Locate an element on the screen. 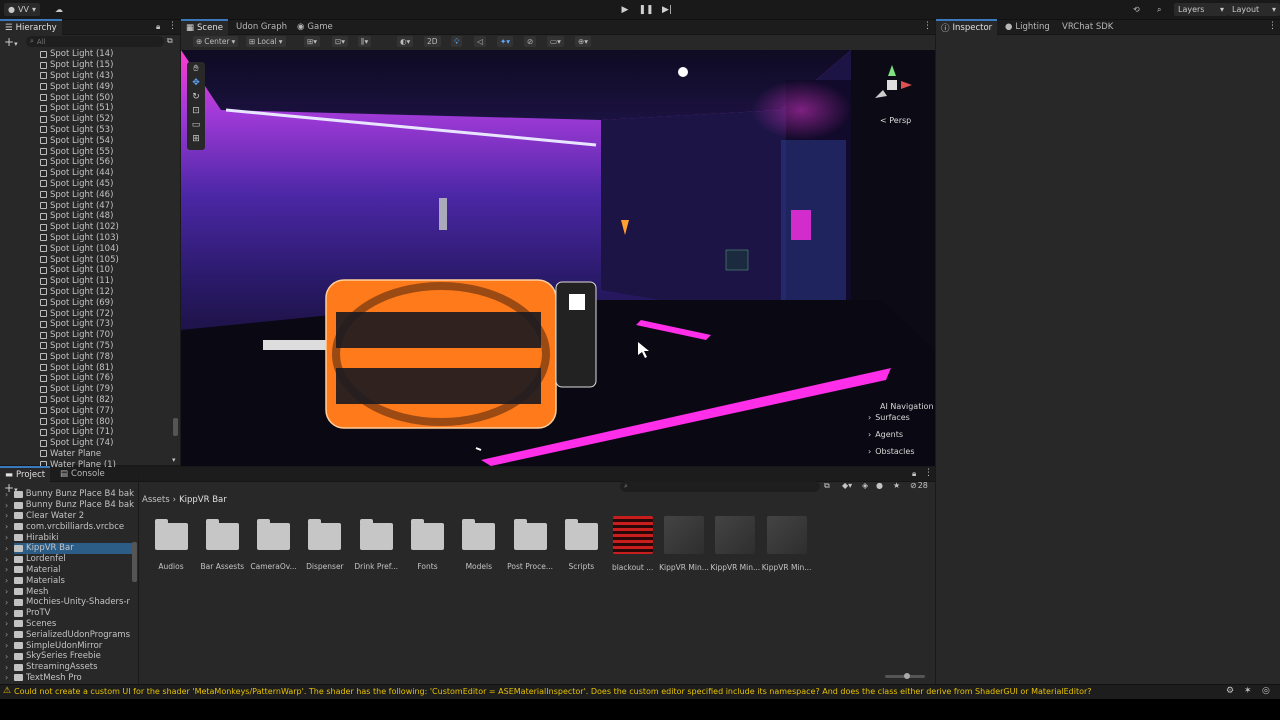 The image size is (1280, 720). hidden-count: ⊘ 28 is located at coordinates (919, 485).